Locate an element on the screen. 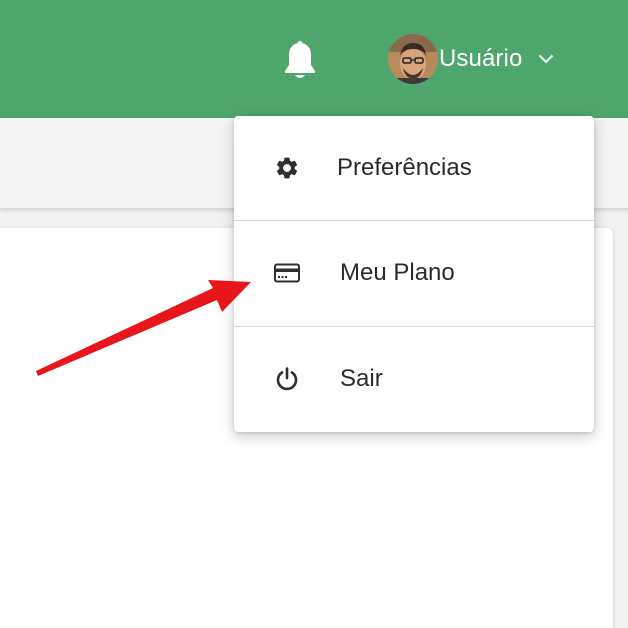 This screenshot has width=628, height=628. bell-icon is located at coordinates (300, 61).